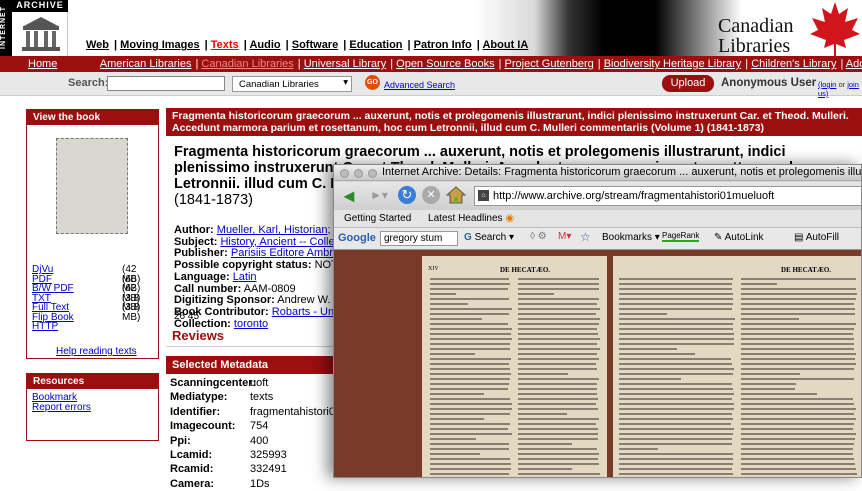  I want to click on minimize-window-icon, so click(358, 173).